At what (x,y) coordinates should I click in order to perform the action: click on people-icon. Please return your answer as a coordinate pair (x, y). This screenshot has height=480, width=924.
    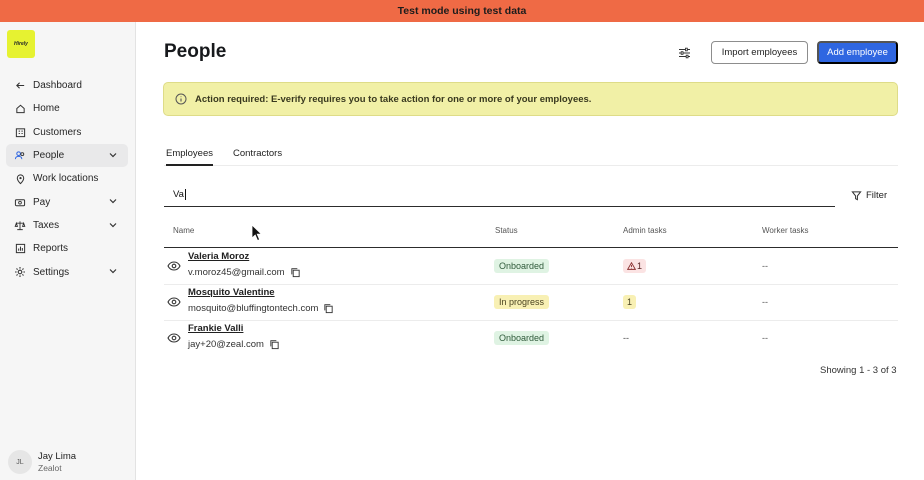
    Looking at the image, I should click on (20, 156).